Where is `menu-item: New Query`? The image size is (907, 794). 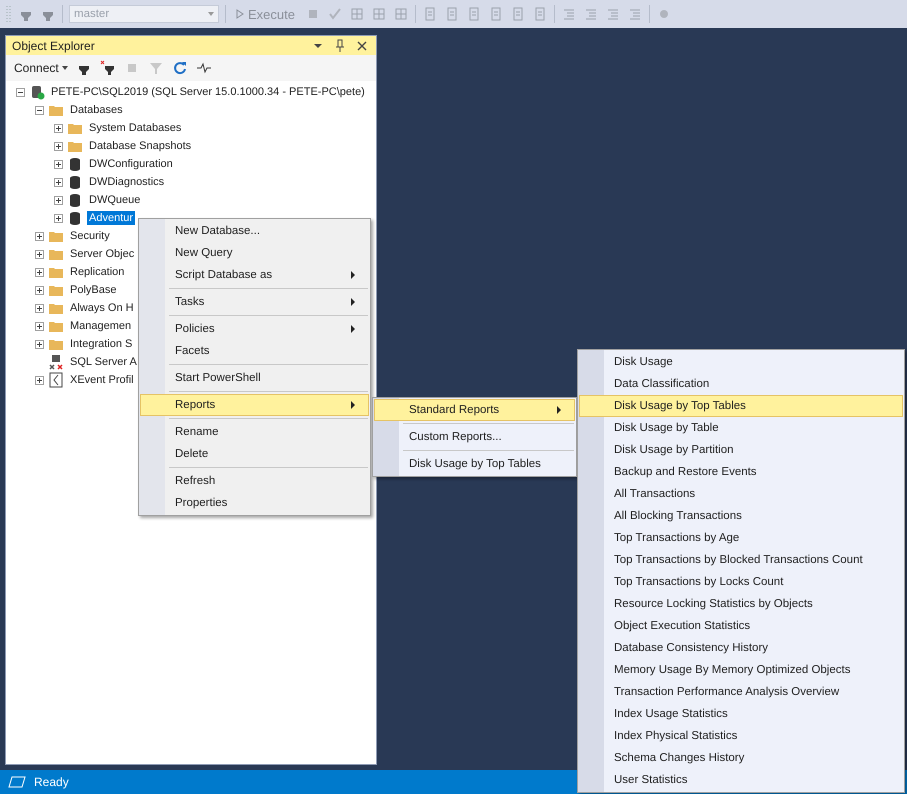
menu-item: New Query is located at coordinates (254, 253).